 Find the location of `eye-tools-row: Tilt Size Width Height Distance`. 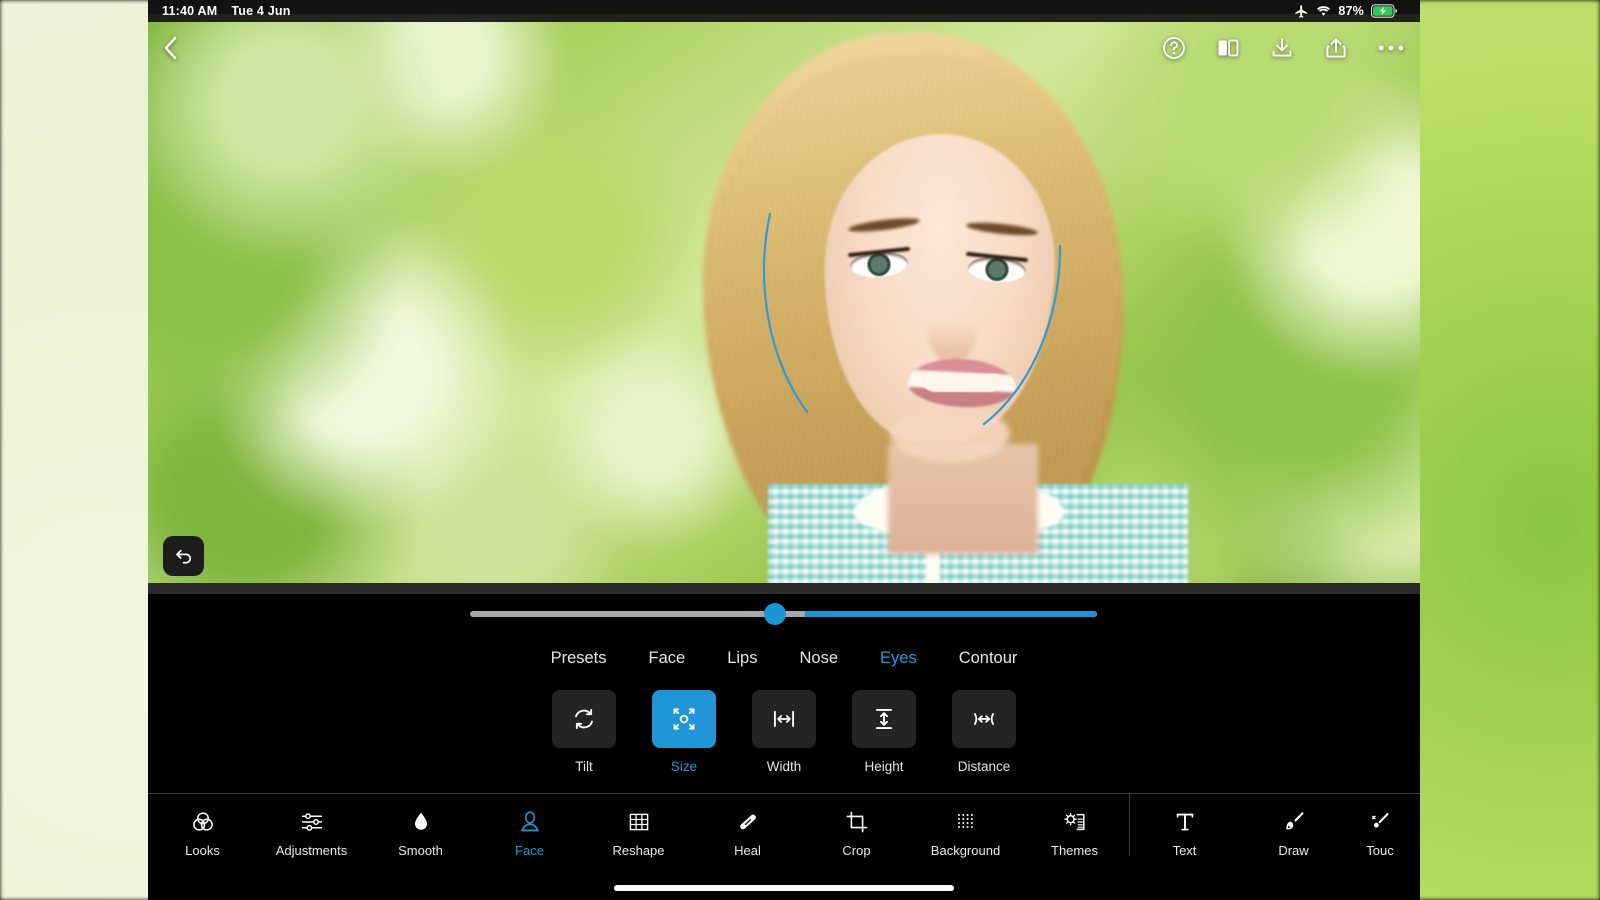

eye-tools-row: Tilt Size Width Height Distance is located at coordinates (784, 737).